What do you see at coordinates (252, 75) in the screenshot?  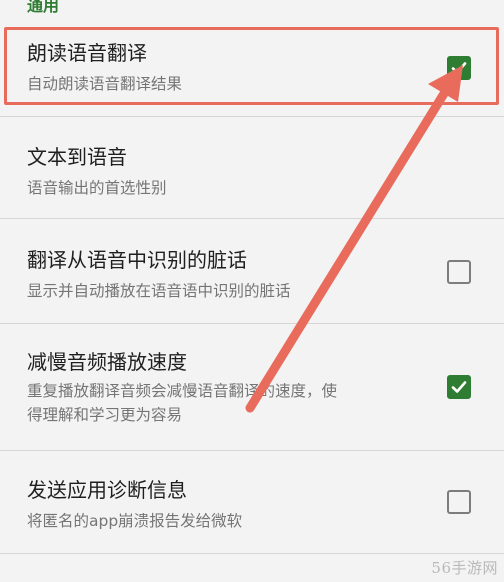 I see `setting-read-translation: 朗读语音翻译 自动朗读语音翻译结果` at bounding box center [252, 75].